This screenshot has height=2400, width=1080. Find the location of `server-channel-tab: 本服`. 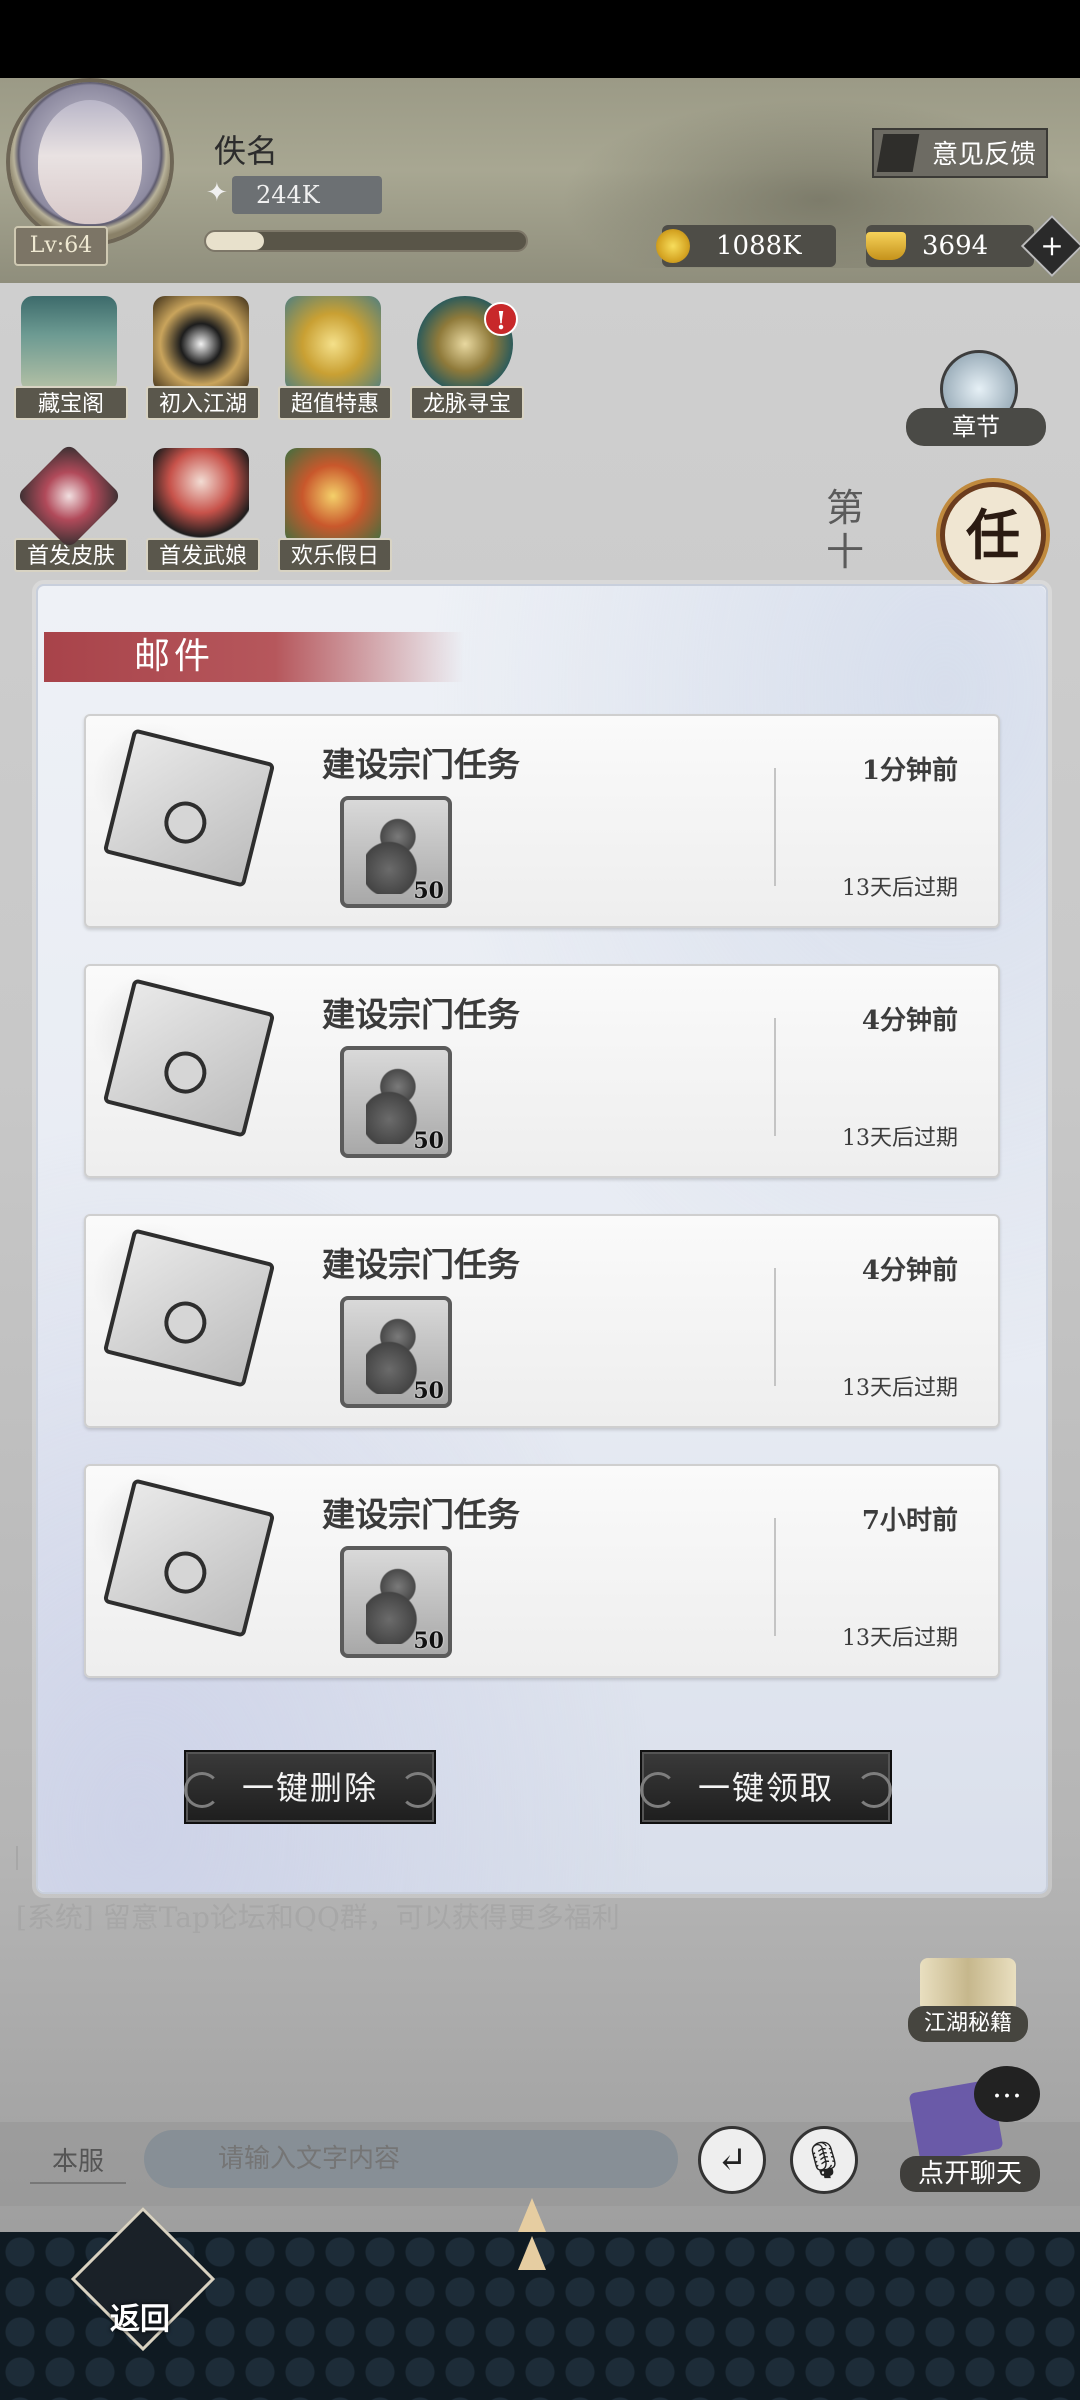

server-channel-tab: 本服 is located at coordinates (78, 2163).